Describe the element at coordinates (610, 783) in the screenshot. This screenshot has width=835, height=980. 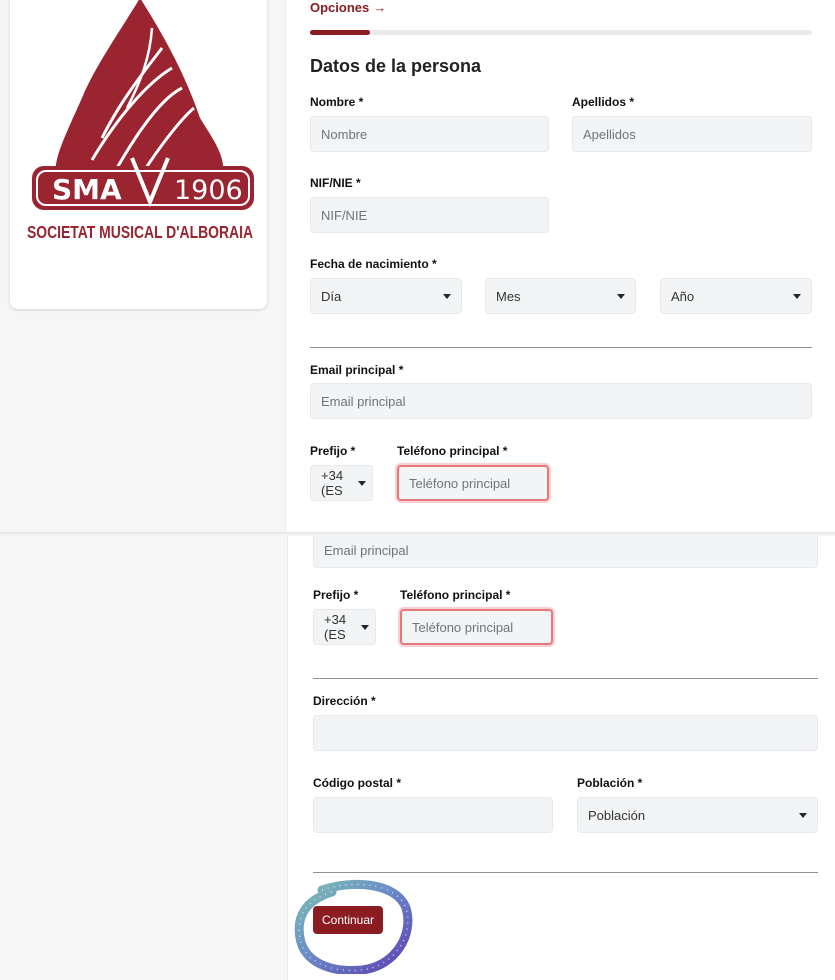
I see `poblacion-label: Población *` at that location.